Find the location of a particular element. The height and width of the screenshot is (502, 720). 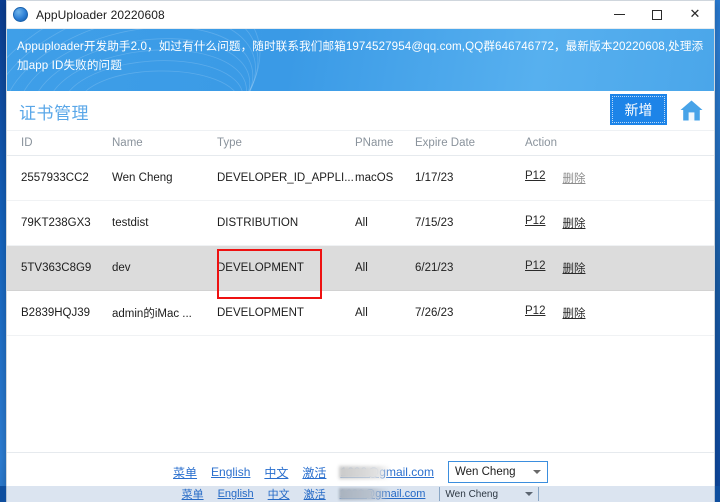

cell-type: DISTRIBUTION is located at coordinates (258, 223).